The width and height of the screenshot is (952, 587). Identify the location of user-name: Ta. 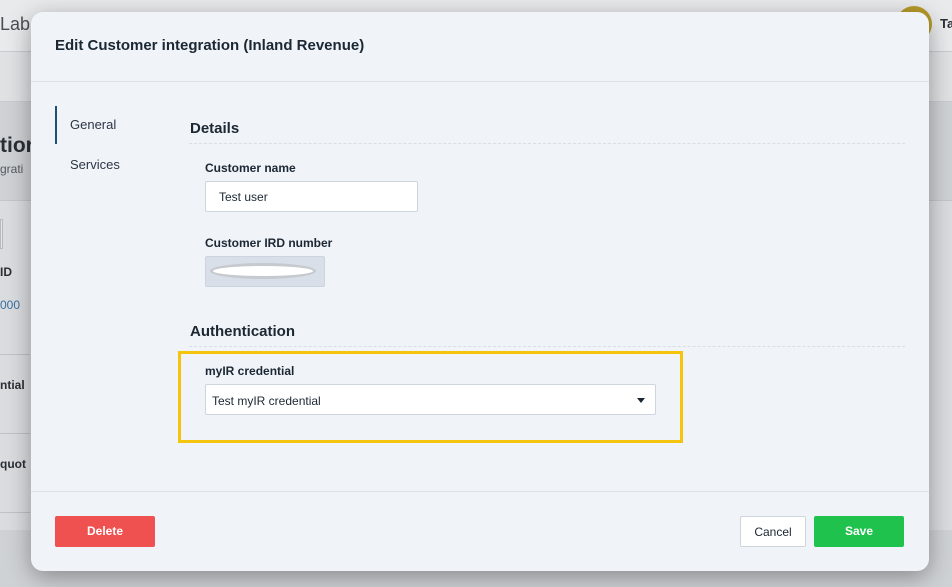
(946, 23).